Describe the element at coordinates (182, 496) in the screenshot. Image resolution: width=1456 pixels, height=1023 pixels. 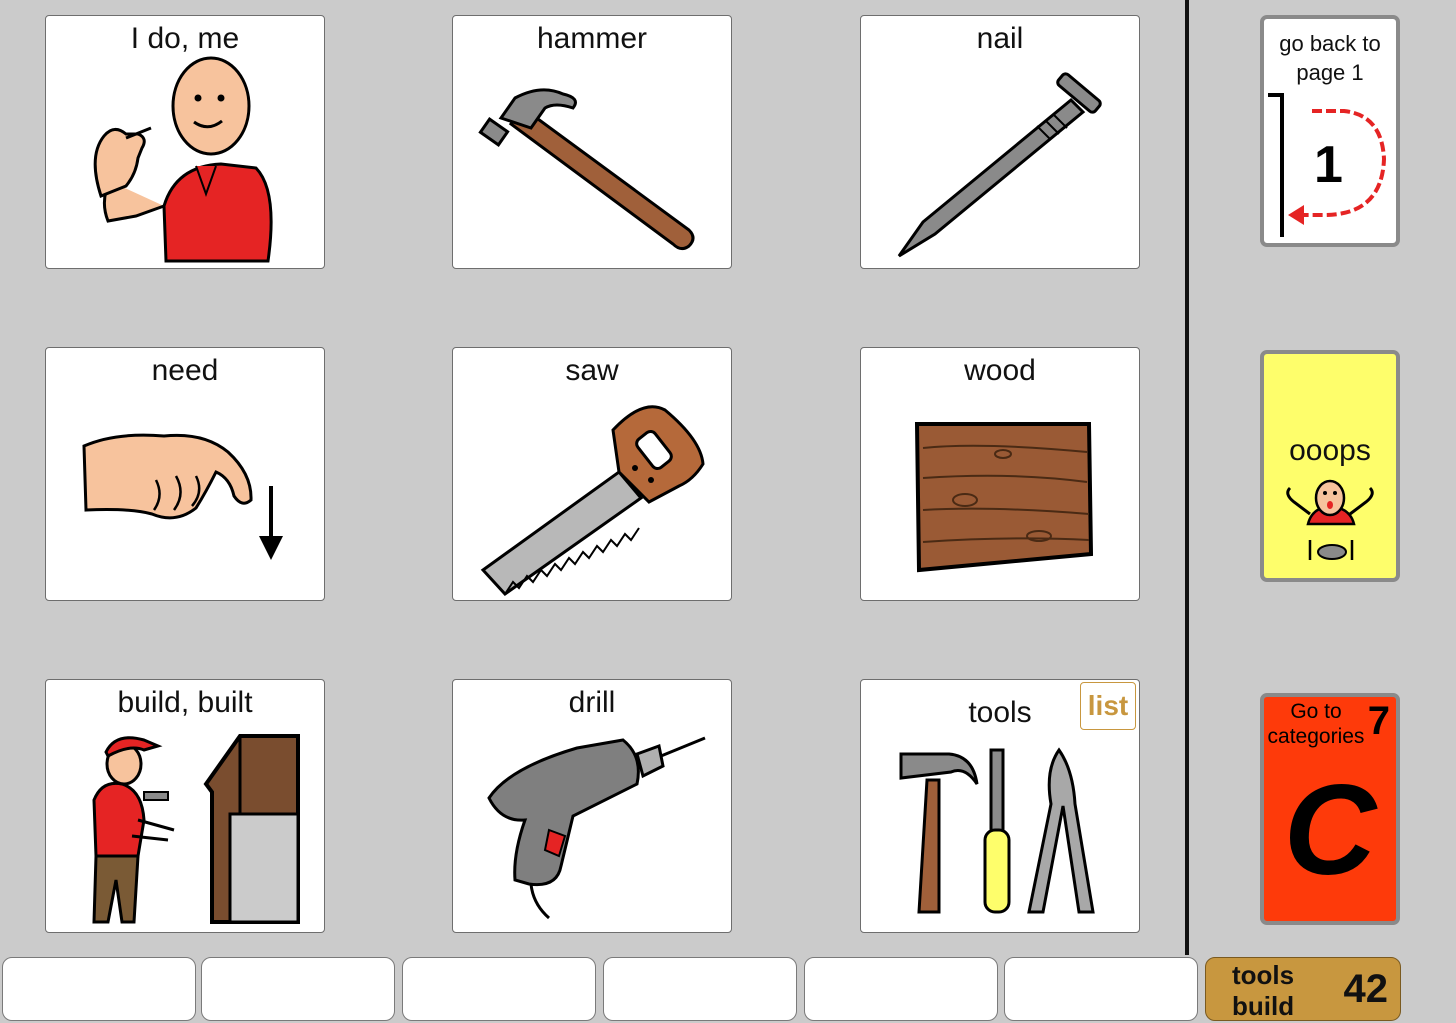
I see `need-hand-icon` at that location.